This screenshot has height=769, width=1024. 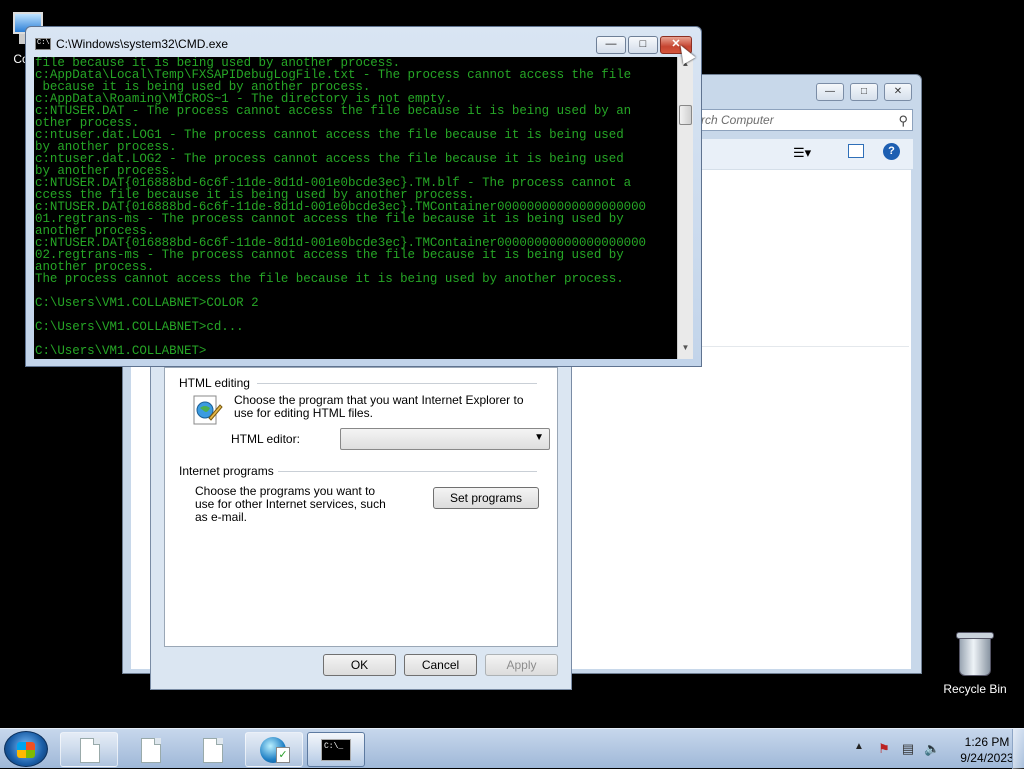 I want to click on start-button, so click(x=26, y=749).